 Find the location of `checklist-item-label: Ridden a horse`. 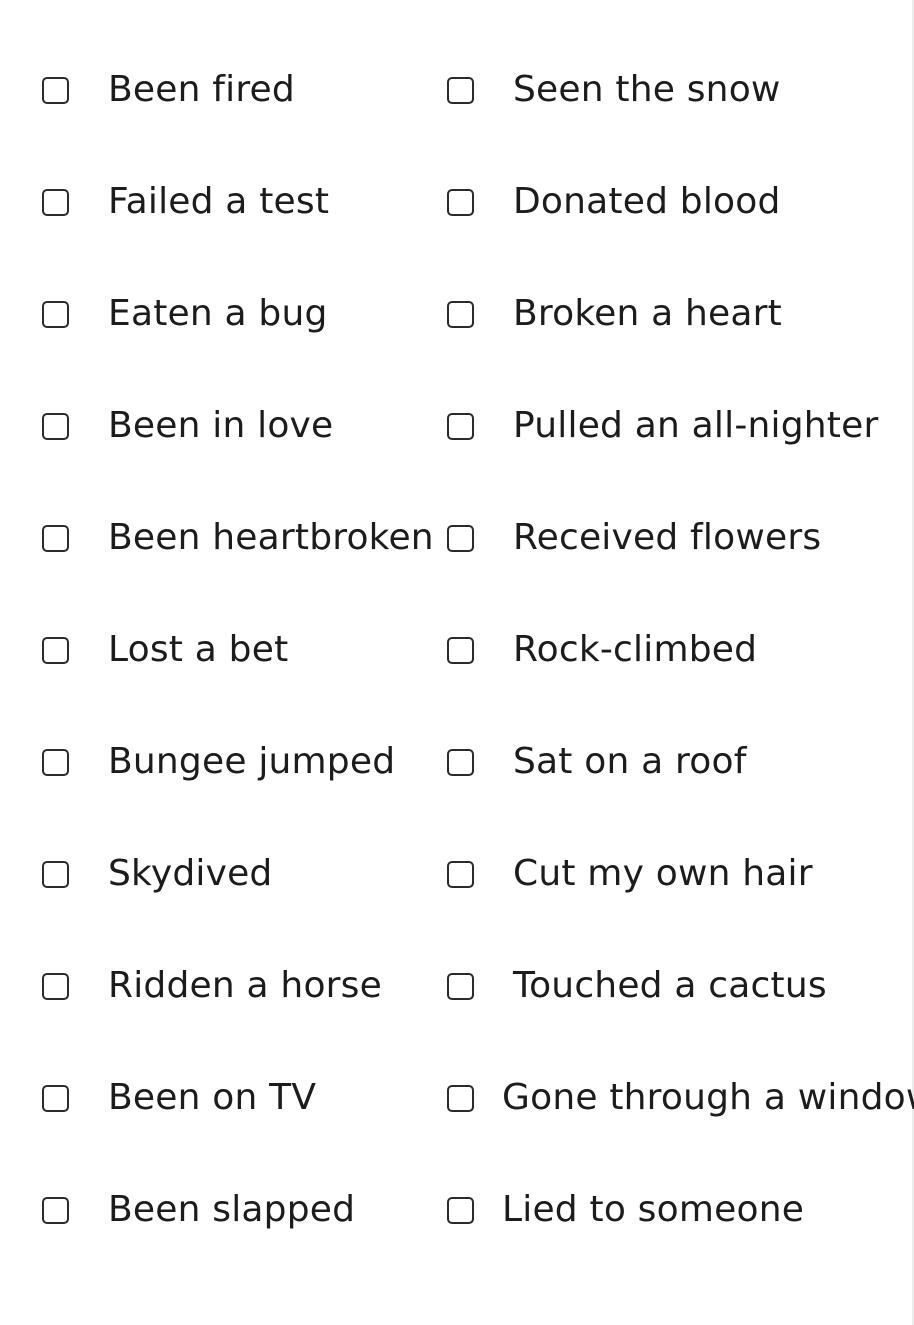

checklist-item-label: Ridden a horse is located at coordinates (245, 985).